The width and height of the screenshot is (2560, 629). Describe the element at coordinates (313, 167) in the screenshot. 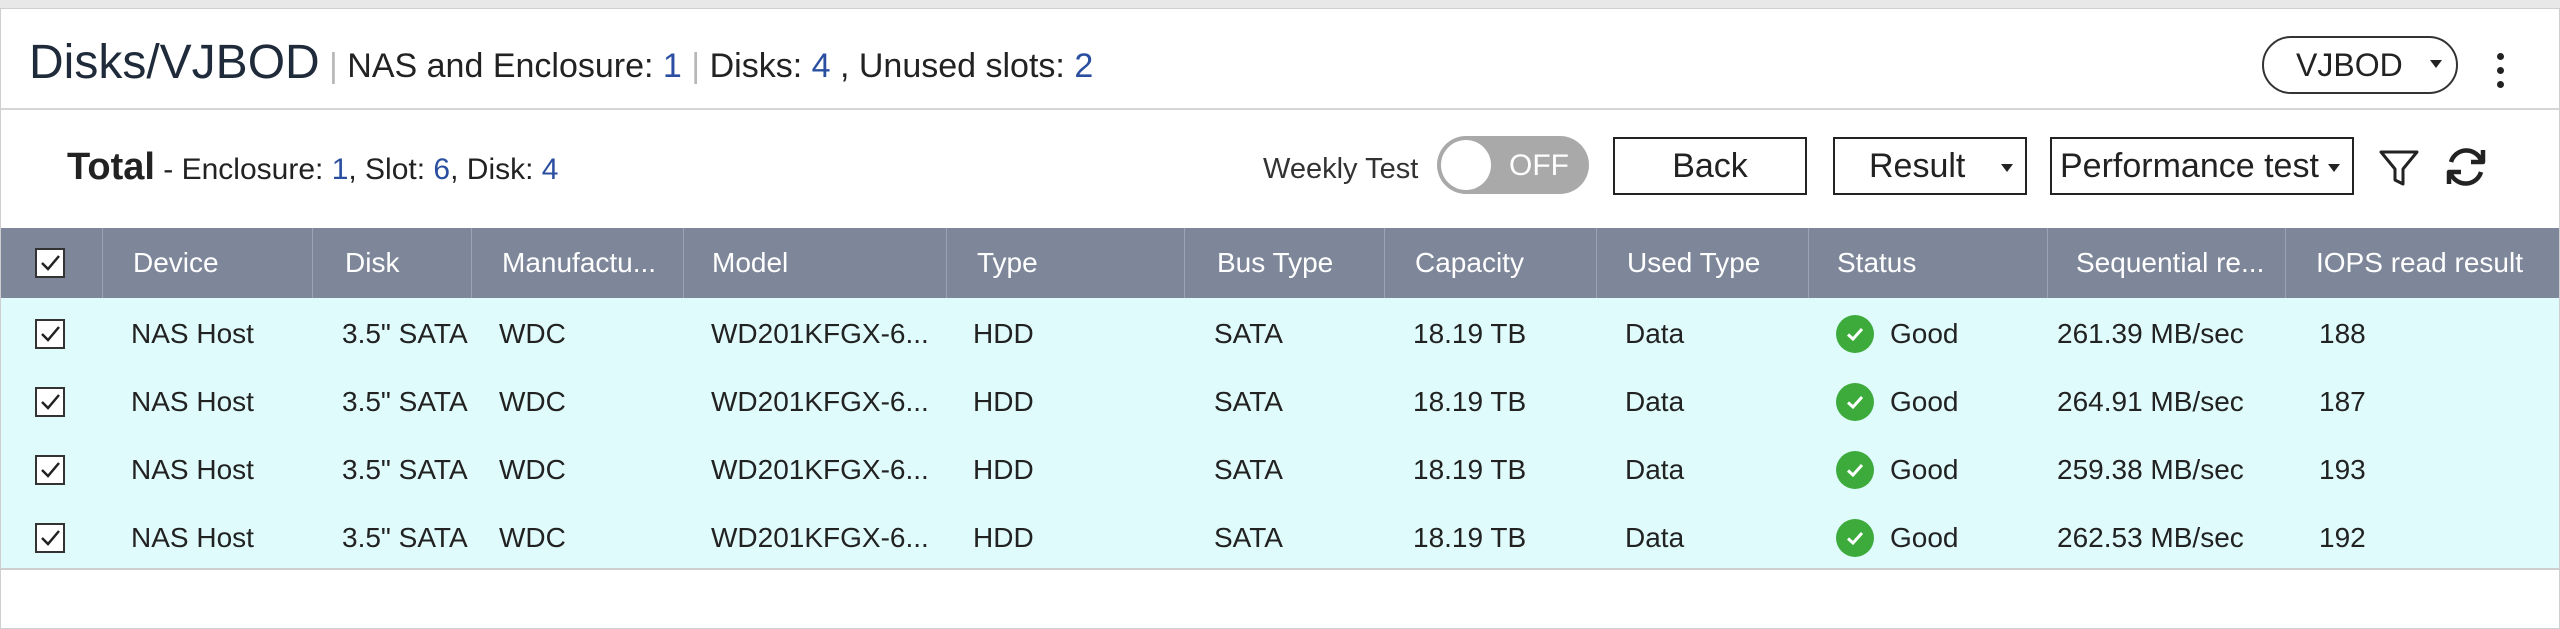

I see `total-summary: Total - Enclosure: 1, Slot: 6, Disk: 4` at that location.